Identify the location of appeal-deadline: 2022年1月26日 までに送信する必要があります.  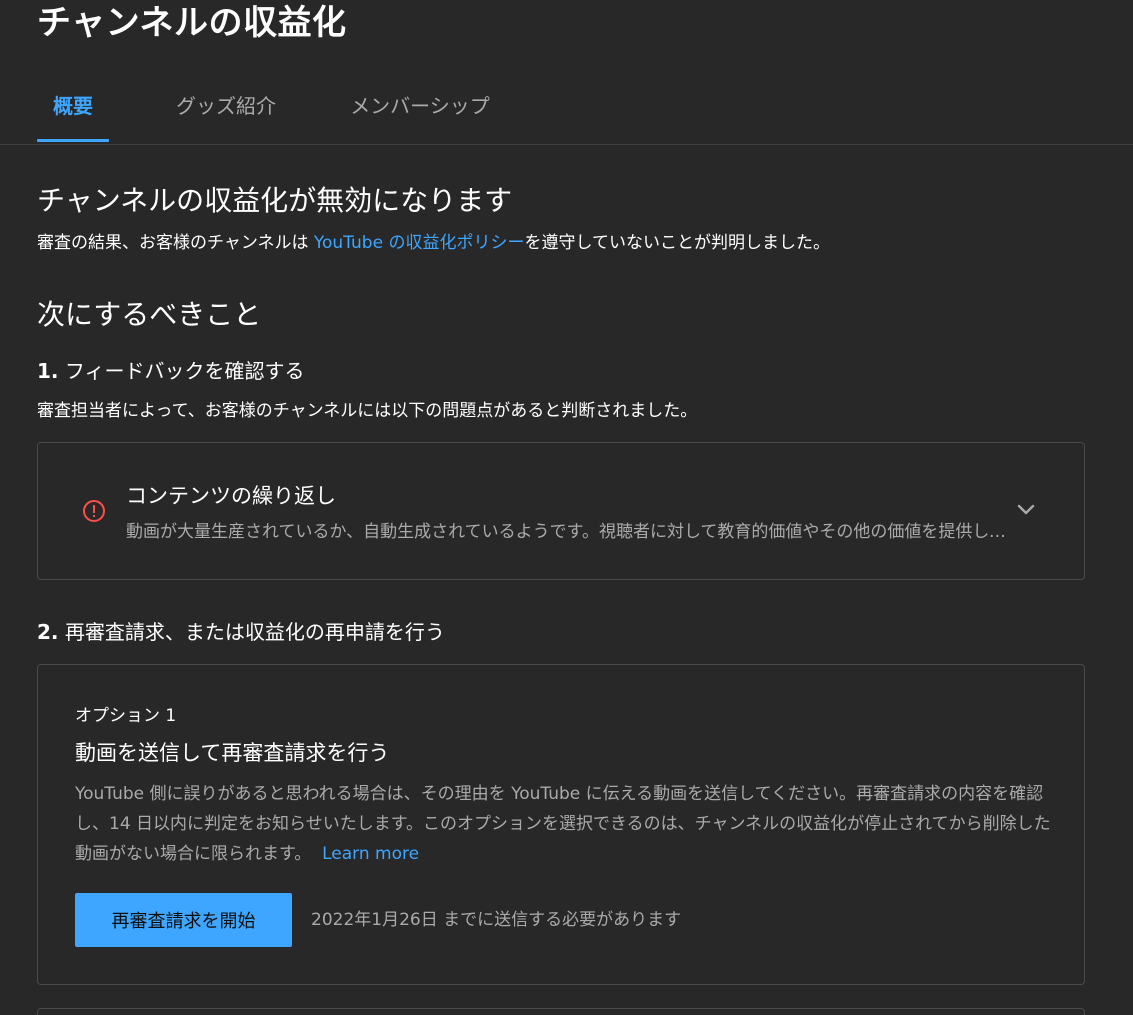
(496, 920).